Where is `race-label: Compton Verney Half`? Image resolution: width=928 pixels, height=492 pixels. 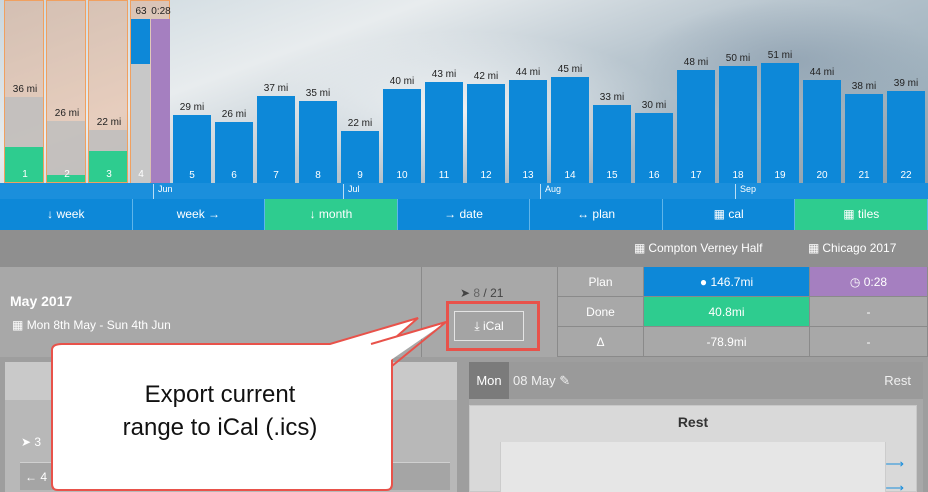
race-label: Compton Verney Half is located at coordinates (705, 248).